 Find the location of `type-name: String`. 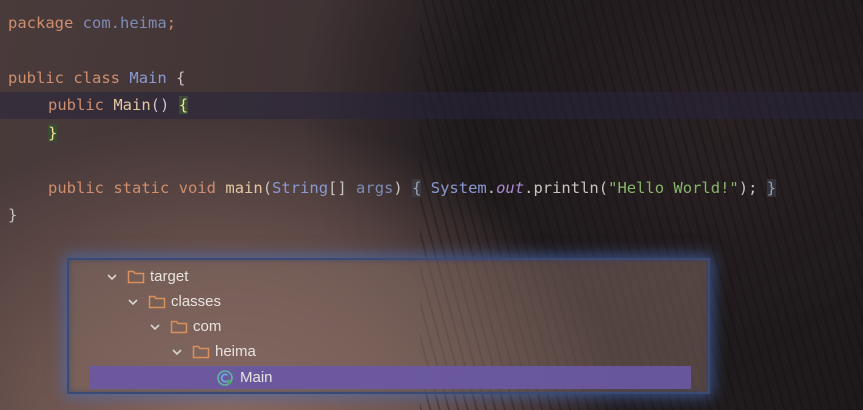

type-name: String is located at coordinates (300, 188).